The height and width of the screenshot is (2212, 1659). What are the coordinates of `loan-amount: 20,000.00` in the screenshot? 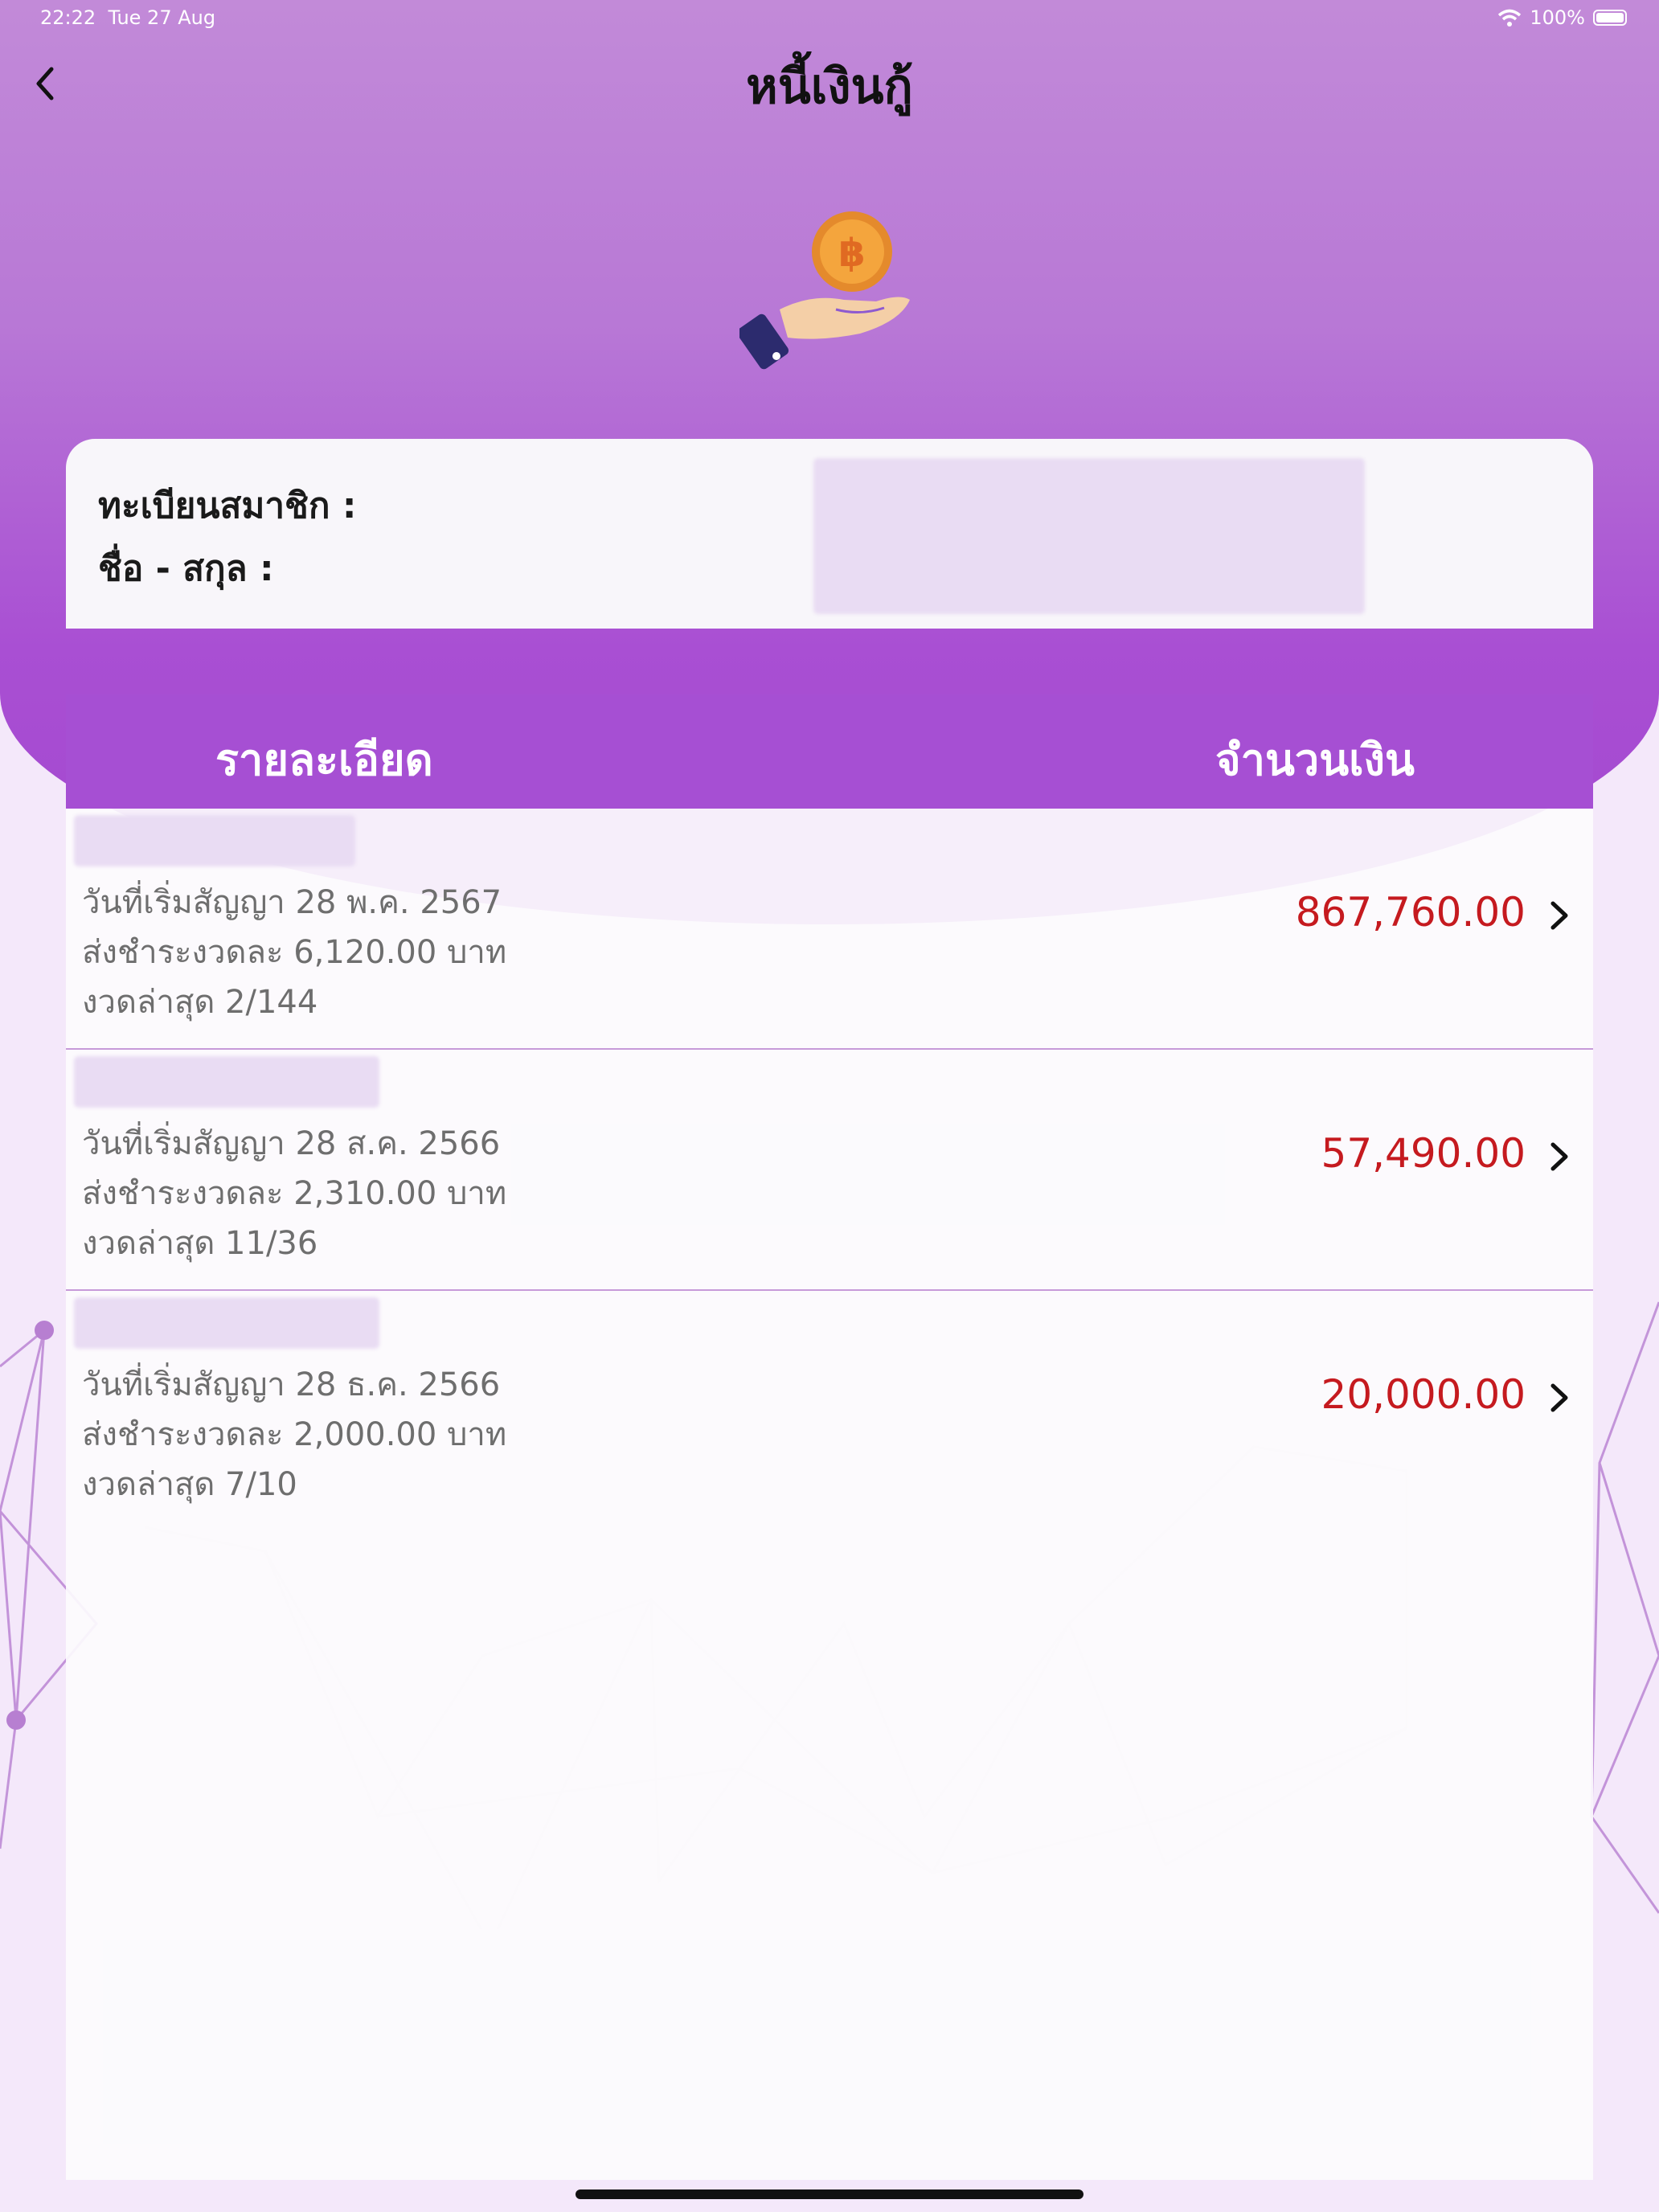 It's located at (1423, 1394).